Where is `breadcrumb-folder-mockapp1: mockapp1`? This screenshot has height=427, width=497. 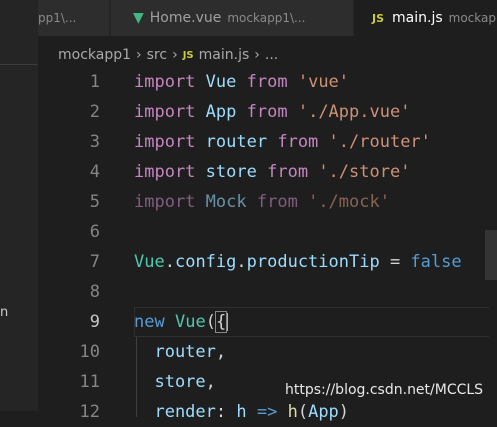 breadcrumb-folder-mockapp1: mockapp1 is located at coordinates (94, 55).